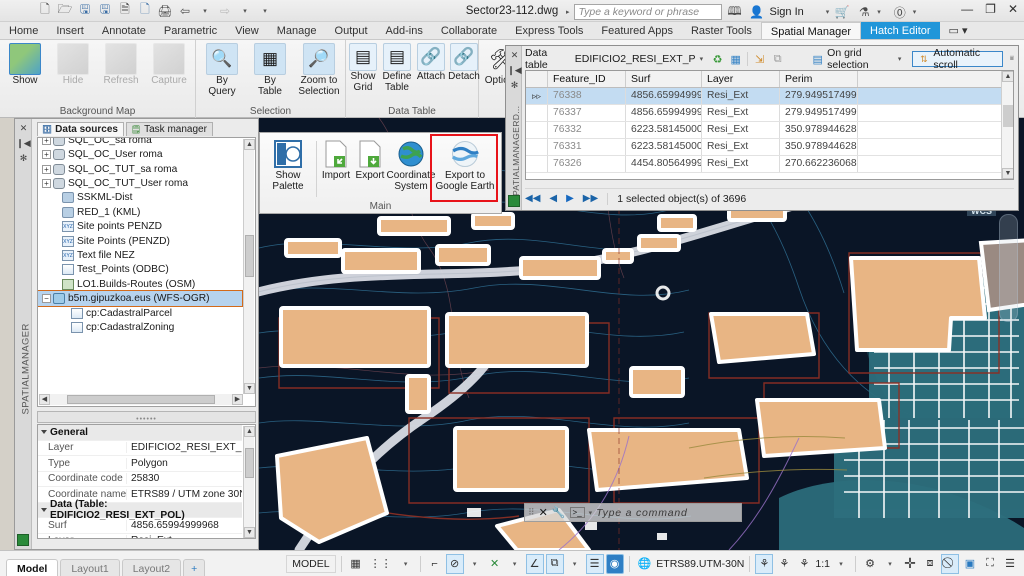 Image resolution: width=1024 pixels, height=576 pixels. I want to click on print-icon: 🖨, so click(165, 11).